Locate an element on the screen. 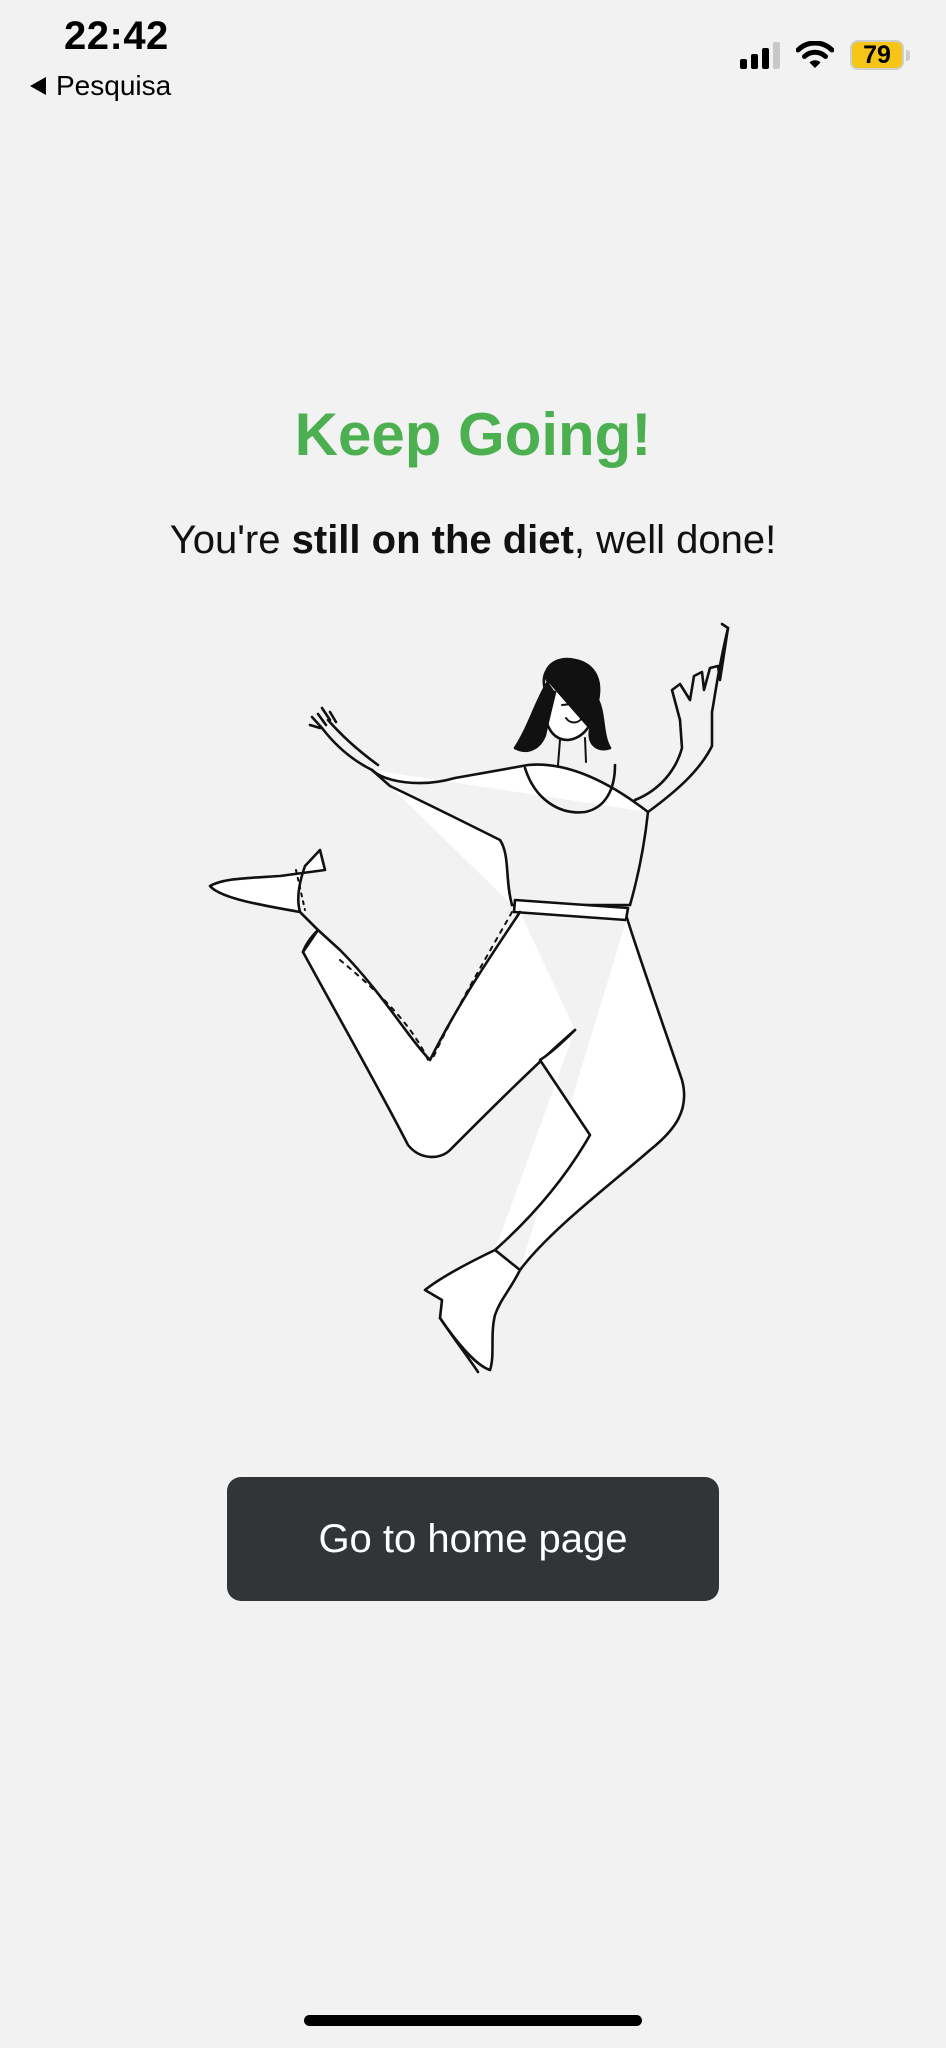 This screenshot has width=946, height=2048. subtitle: You're still on the diet, well done! is located at coordinates (473, 540).